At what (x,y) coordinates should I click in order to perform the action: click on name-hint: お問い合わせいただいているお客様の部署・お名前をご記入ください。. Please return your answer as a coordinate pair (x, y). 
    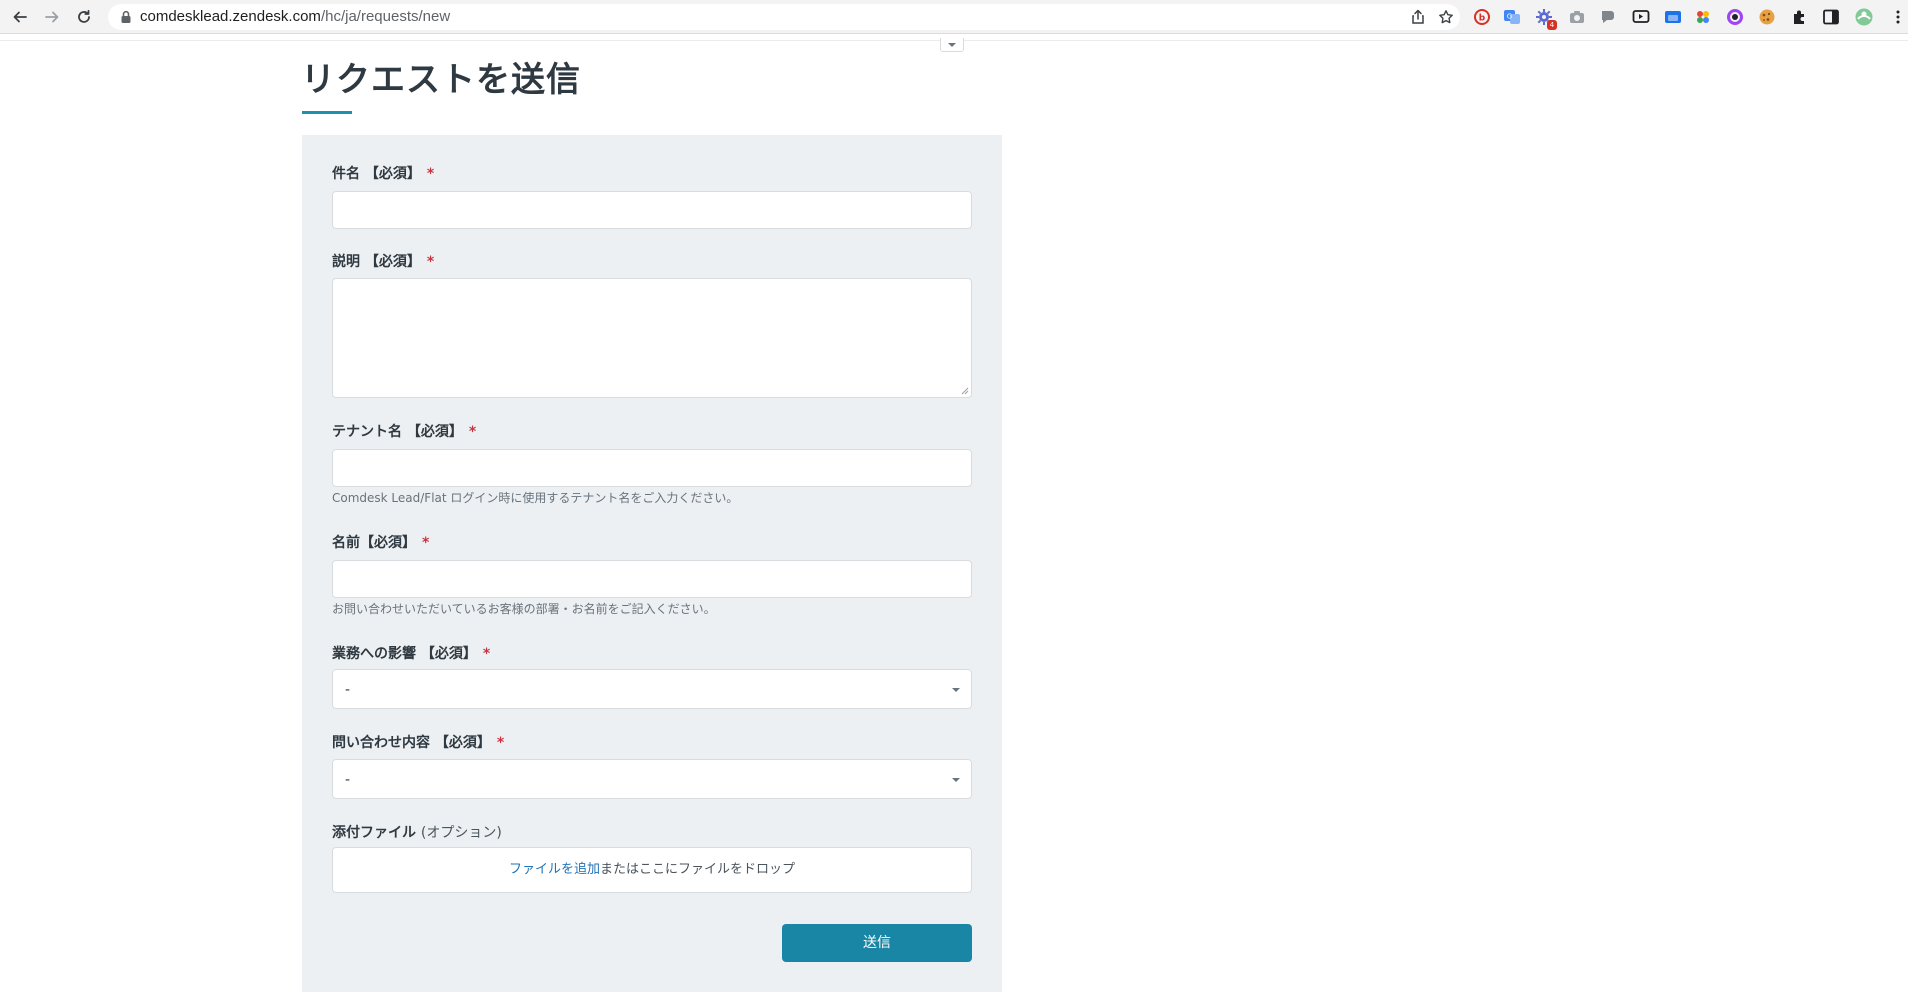
    Looking at the image, I should click on (524, 609).